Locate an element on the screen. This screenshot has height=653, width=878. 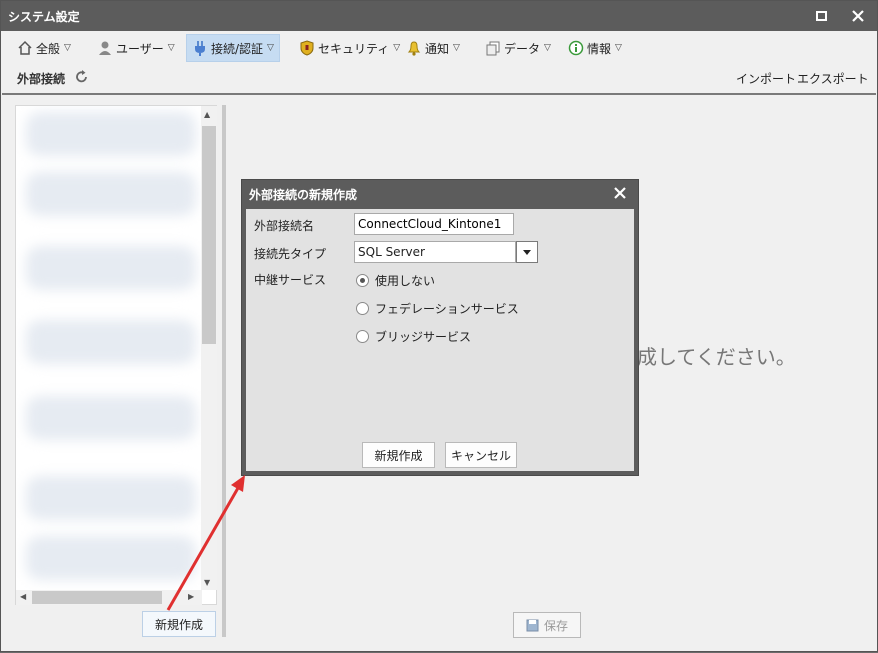
dialog-close-icon is located at coordinates (620, 193).